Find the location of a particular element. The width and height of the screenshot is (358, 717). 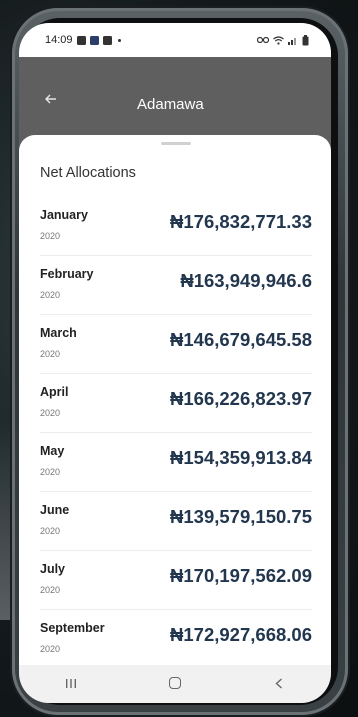

app-icon is located at coordinates (107, 40).